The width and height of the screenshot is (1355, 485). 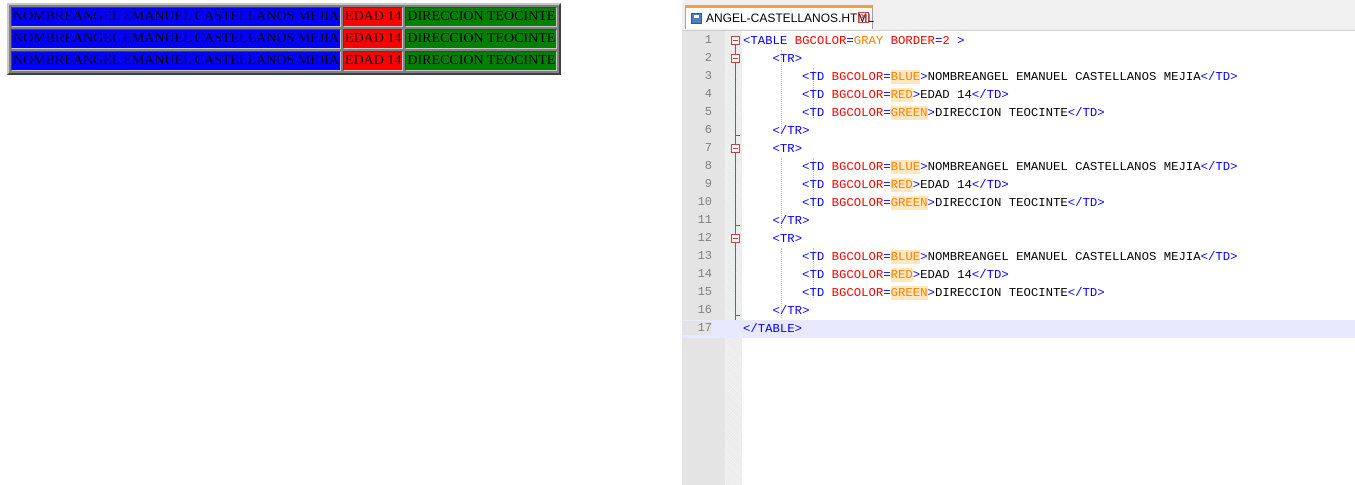 What do you see at coordinates (708, 130) in the screenshot?
I see `line-number: 6` at bounding box center [708, 130].